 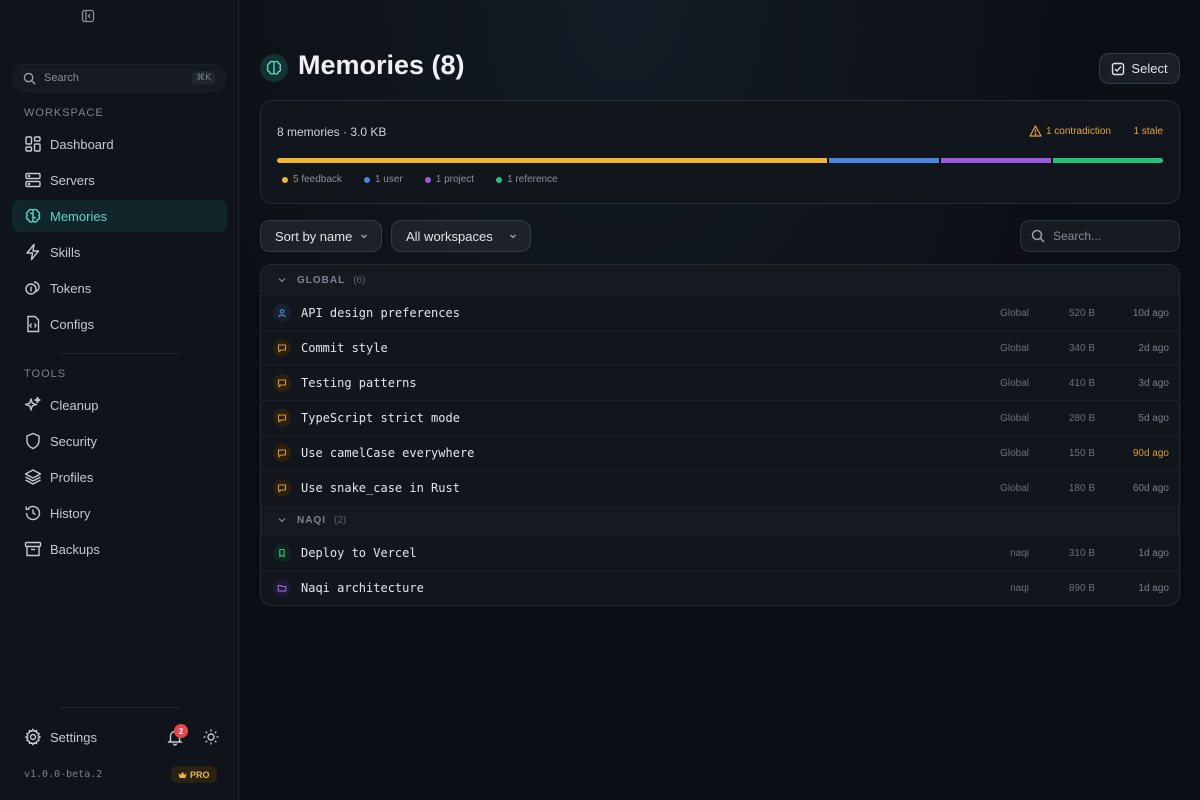 What do you see at coordinates (1081, 488) in the screenshot?
I see `memory-size: 180 B` at bounding box center [1081, 488].